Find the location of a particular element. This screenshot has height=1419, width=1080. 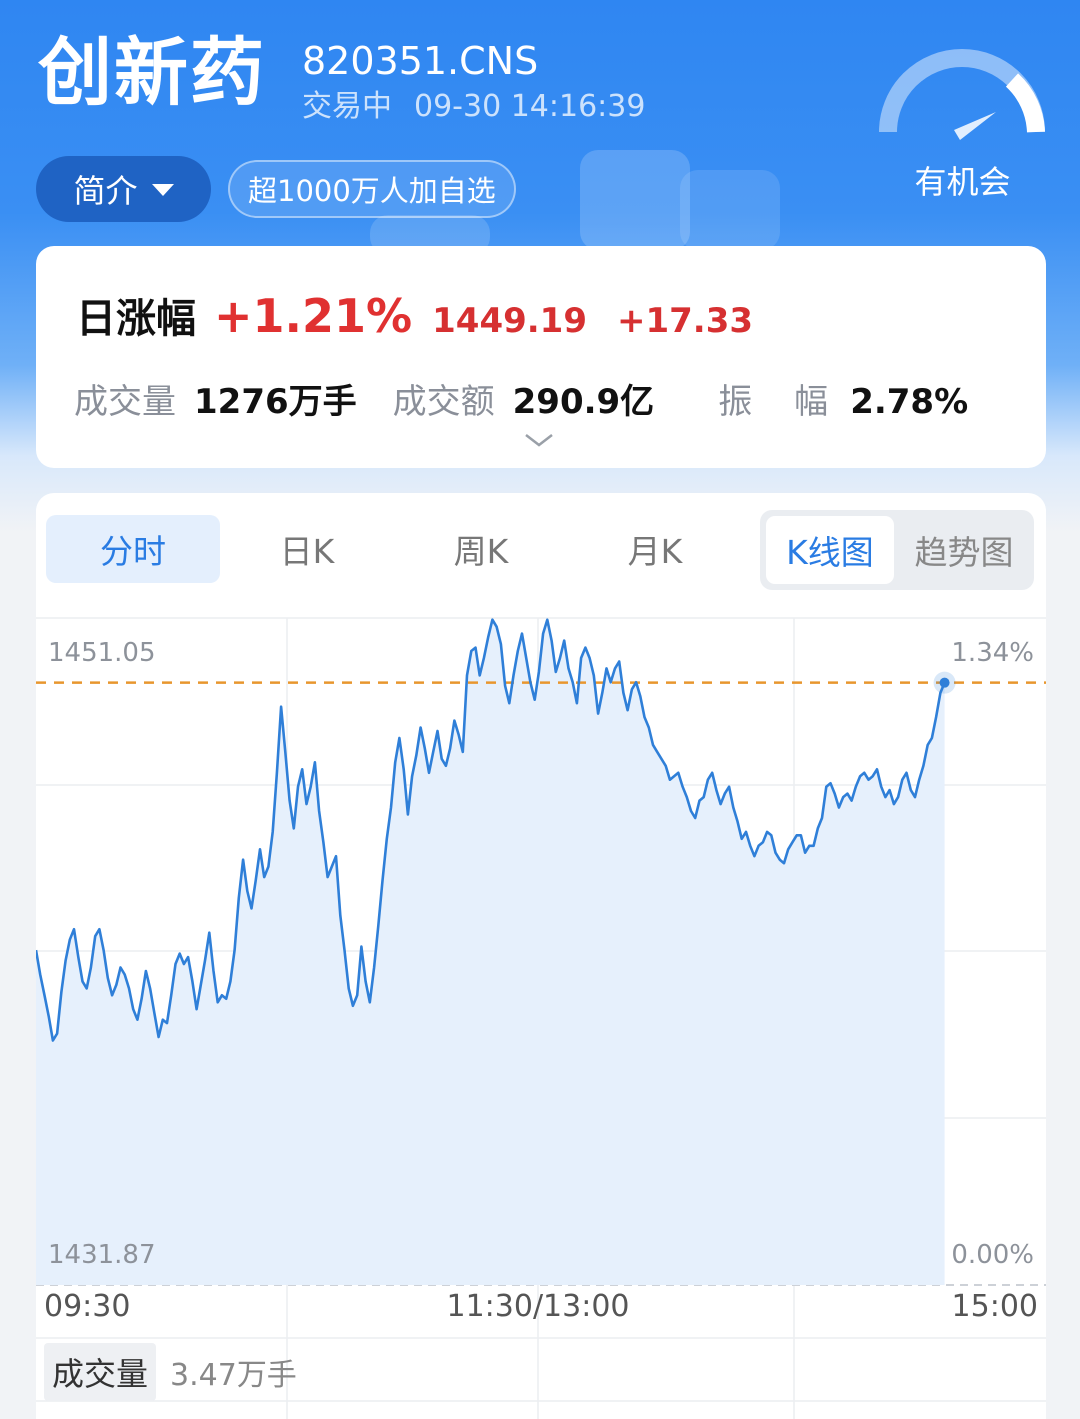

sector-title: 创新药 is located at coordinates (152, 73).